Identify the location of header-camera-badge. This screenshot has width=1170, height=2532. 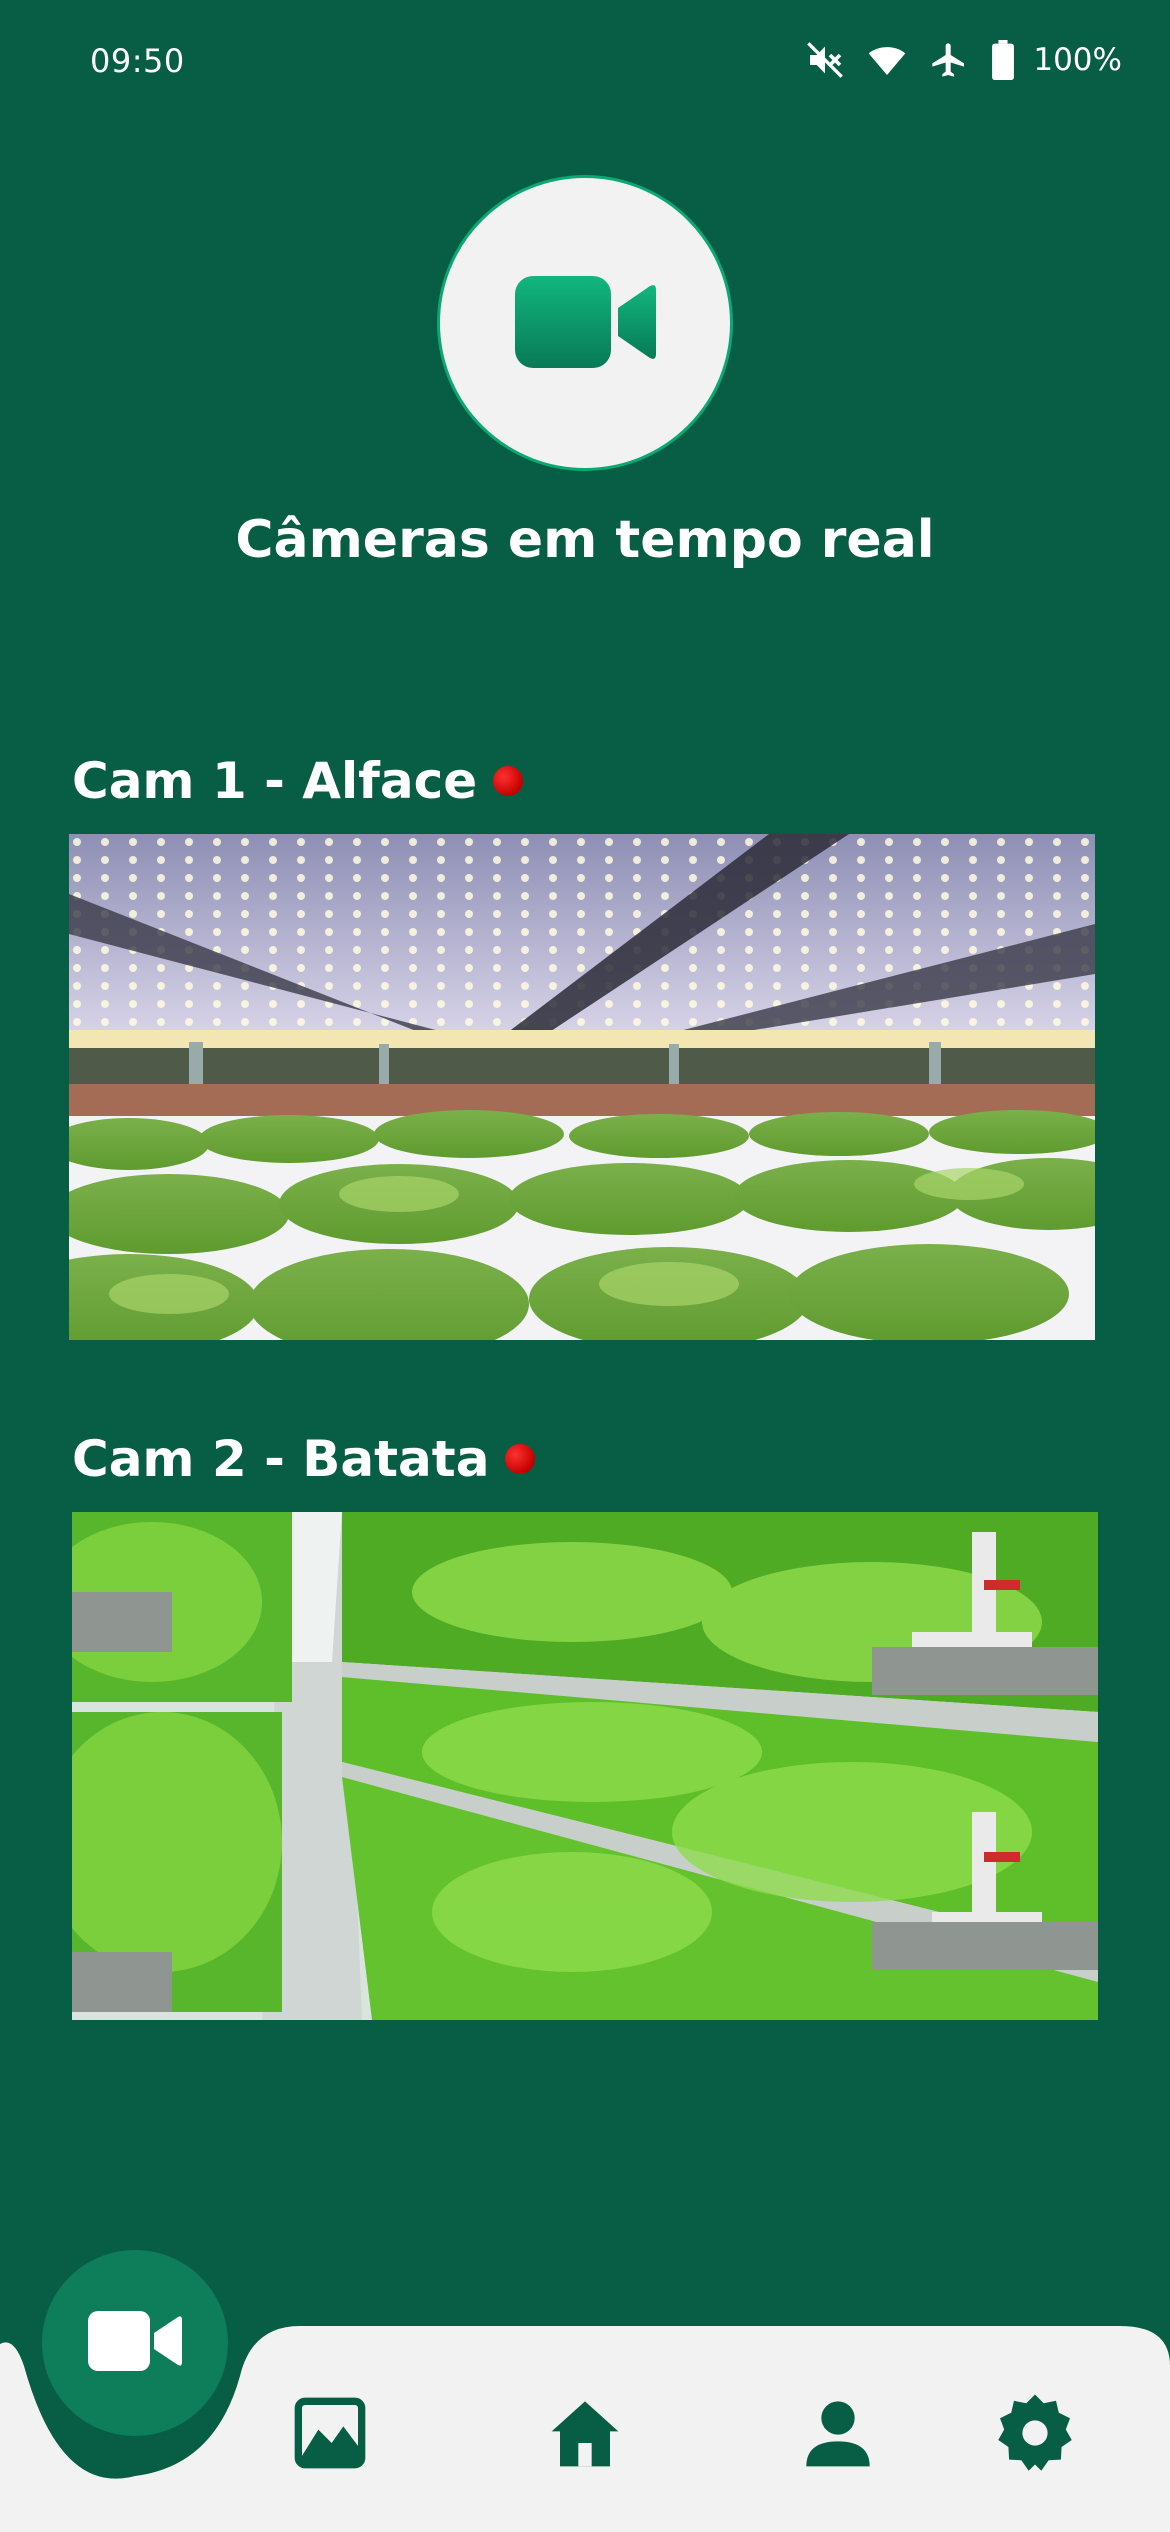
(585, 323).